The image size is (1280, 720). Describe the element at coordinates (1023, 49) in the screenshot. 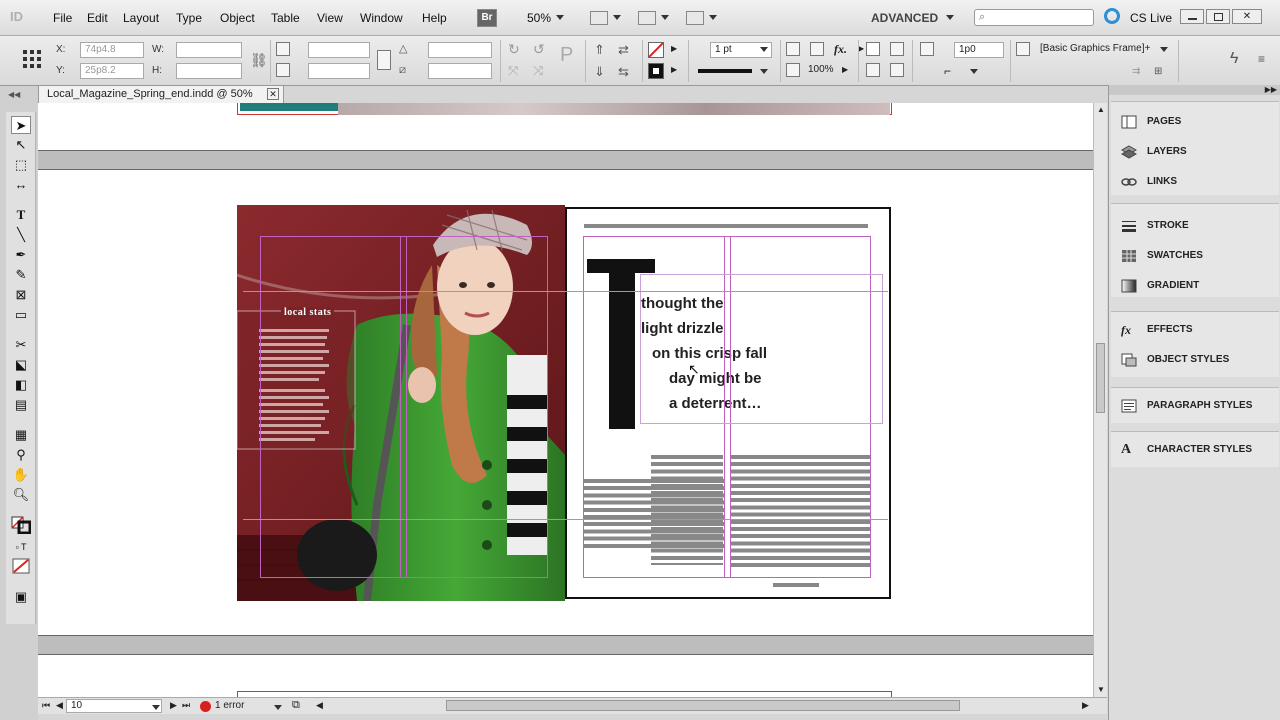

I see `object-style-icon` at that location.